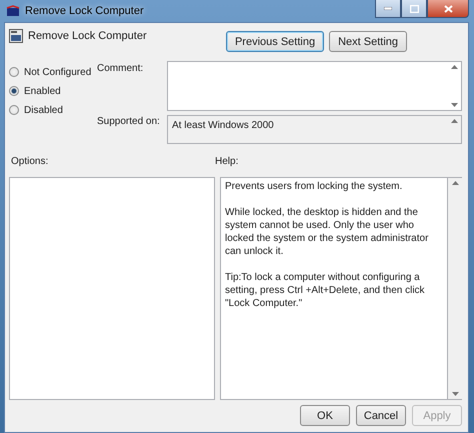  What do you see at coordinates (129, 121) in the screenshot?
I see `supported-label: Supported on:` at bounding box center [129, 121].